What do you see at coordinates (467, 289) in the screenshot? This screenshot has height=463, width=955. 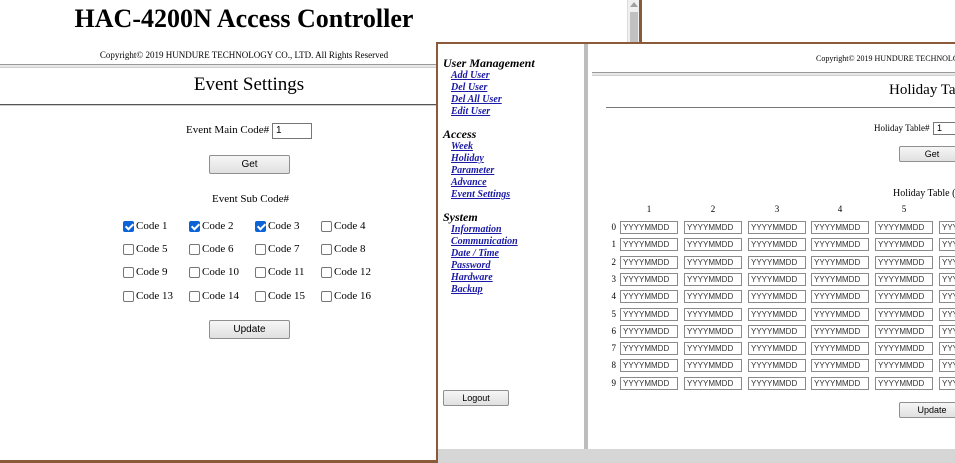 I see `menu-link-backup: Backup` at bounding box center [467, 289].